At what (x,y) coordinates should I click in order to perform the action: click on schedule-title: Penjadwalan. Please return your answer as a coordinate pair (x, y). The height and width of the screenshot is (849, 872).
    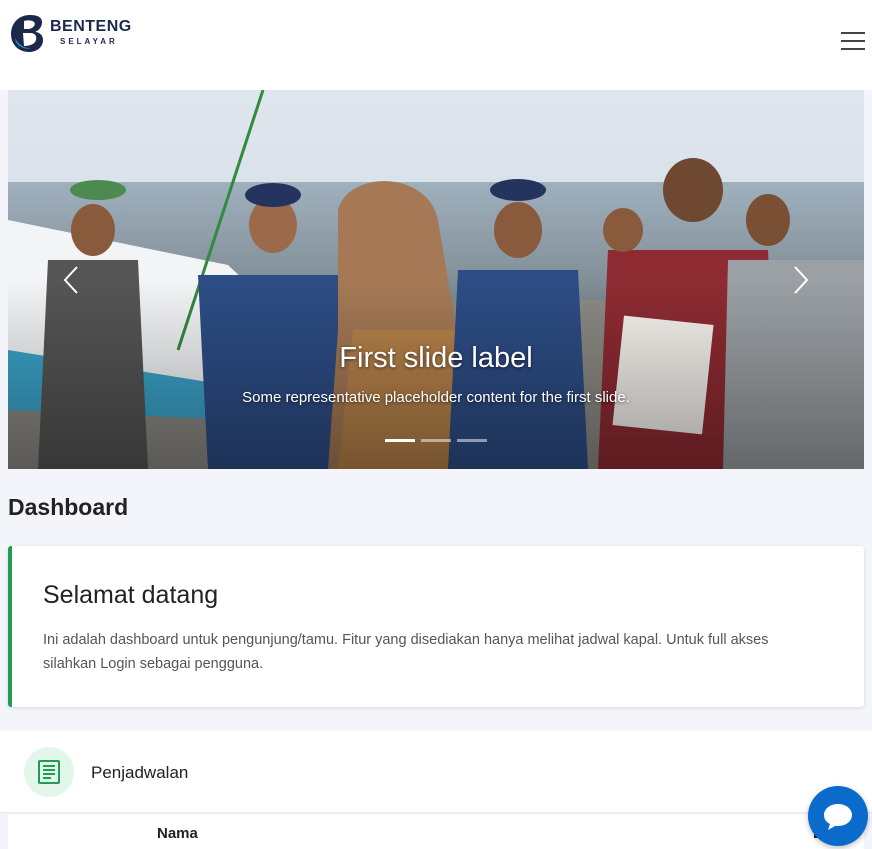
    Looking at the image, I should click on (140, 772).